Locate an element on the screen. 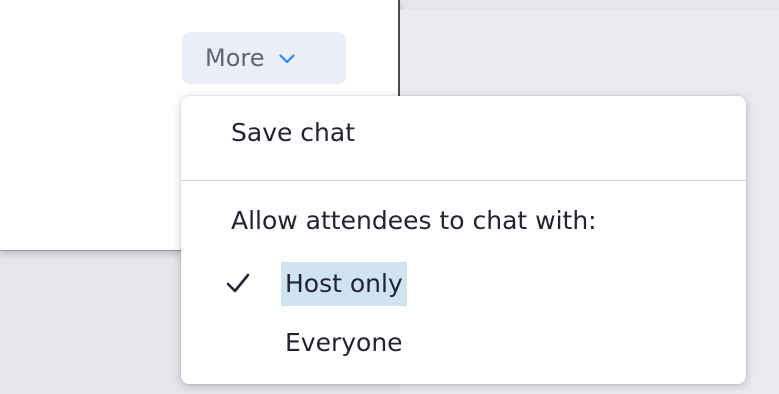  host-only-label: Host only is located at coordinates (344, 284).